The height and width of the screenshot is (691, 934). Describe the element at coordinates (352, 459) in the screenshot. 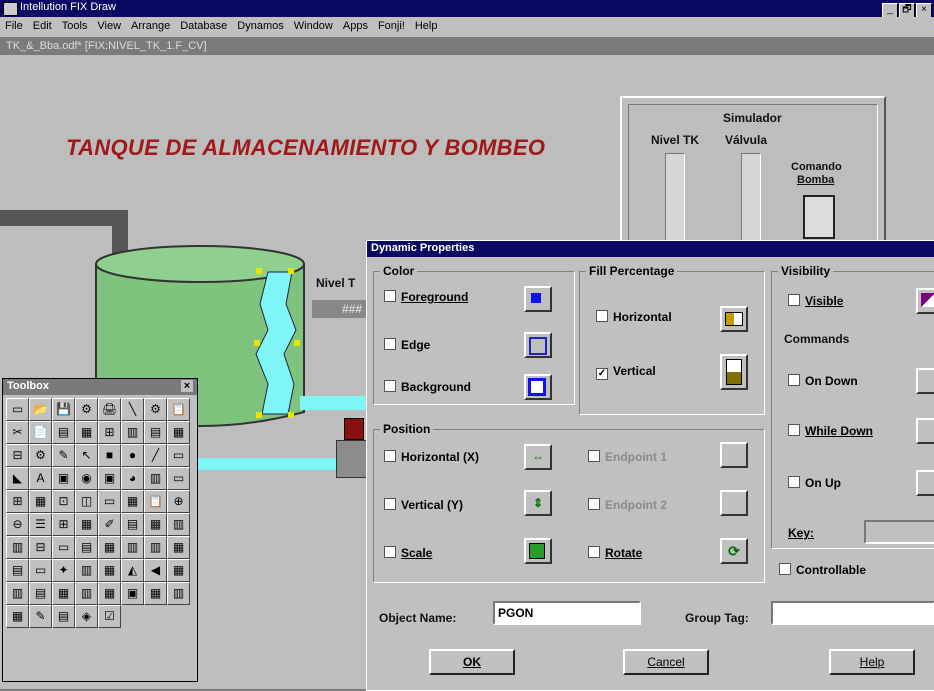

I see `pump-body` at that location.